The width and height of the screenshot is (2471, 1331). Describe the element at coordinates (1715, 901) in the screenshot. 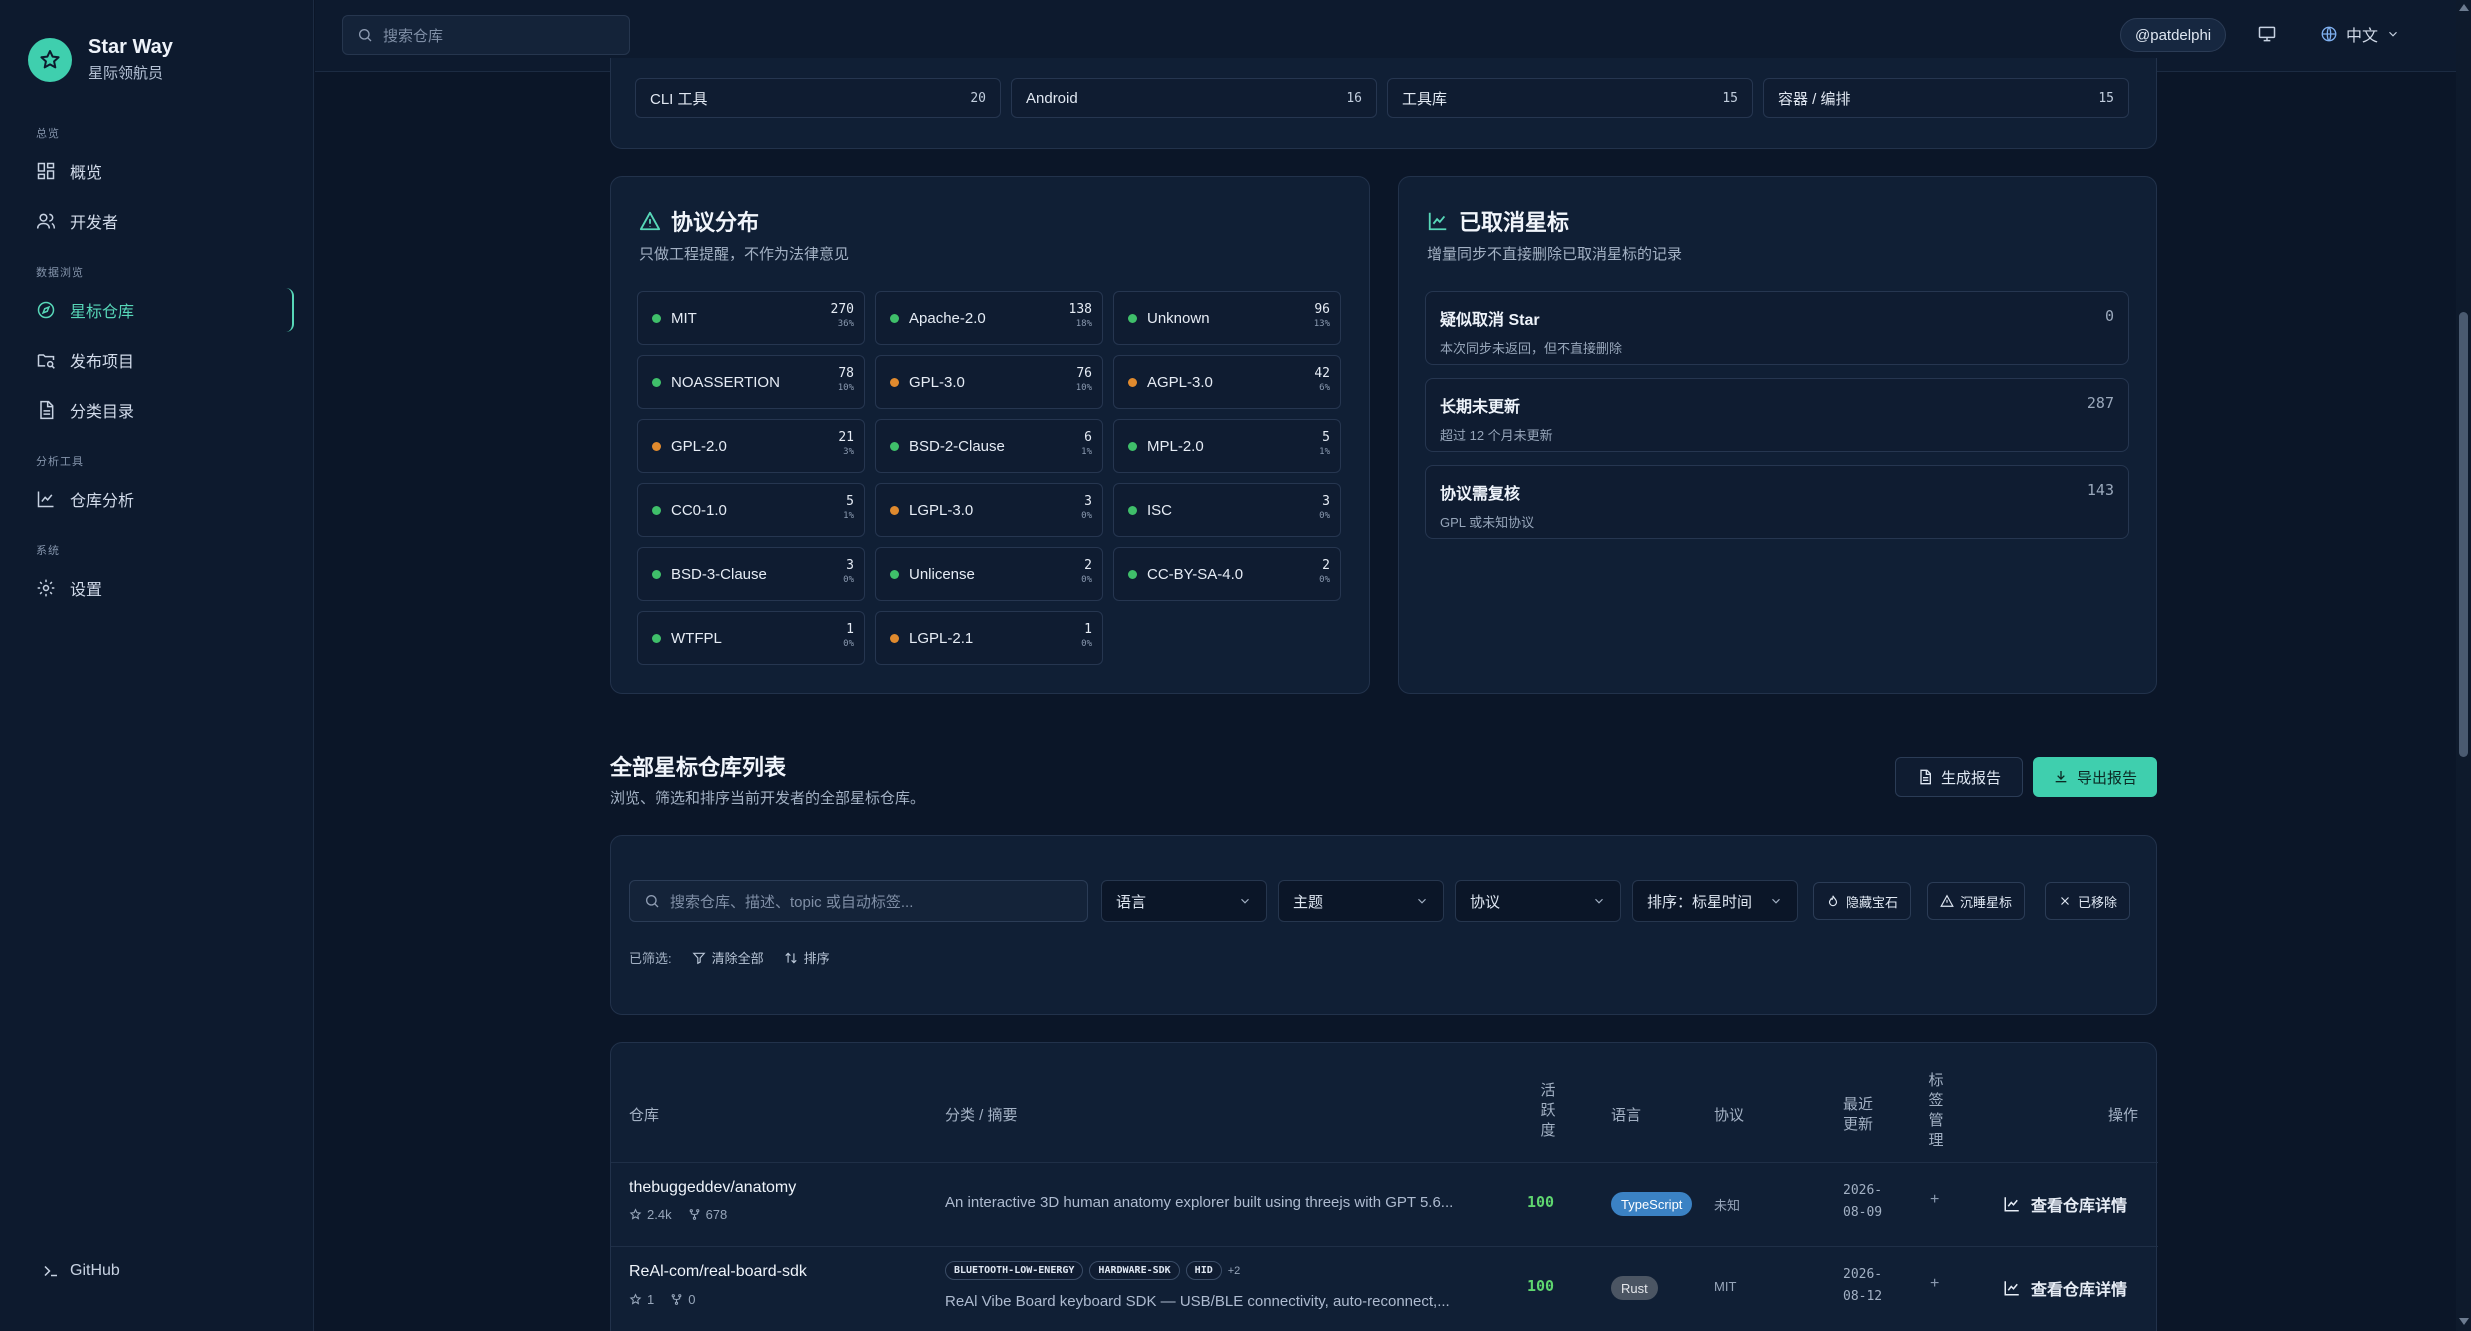

I see `sort-select: 排序：标星时间` at that location.